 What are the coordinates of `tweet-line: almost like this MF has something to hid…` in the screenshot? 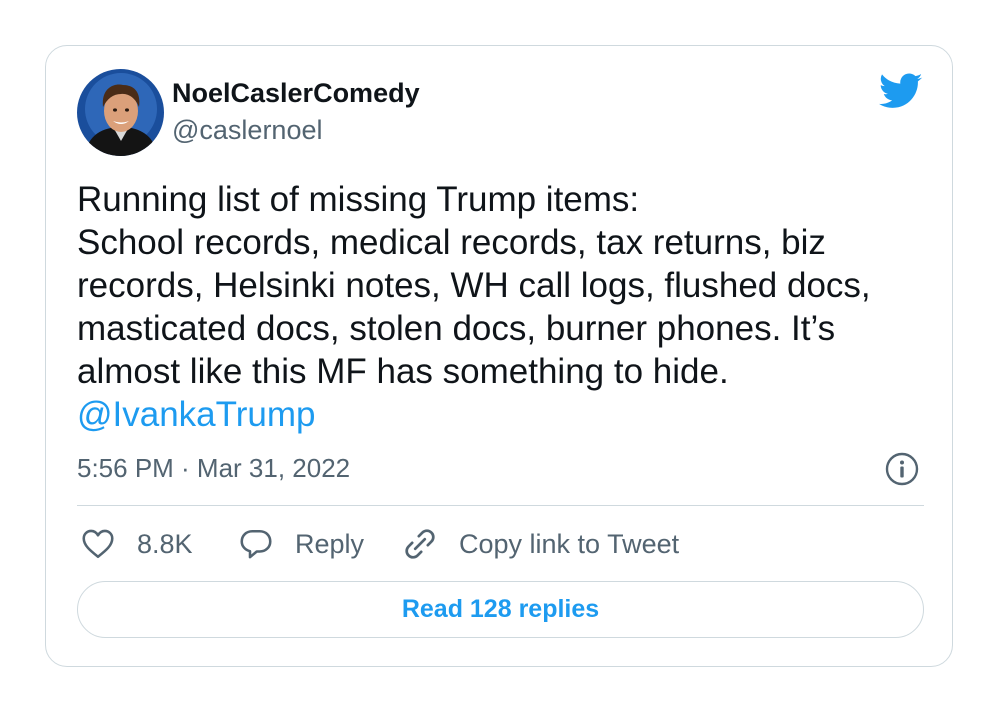 It's located at (403, 371).